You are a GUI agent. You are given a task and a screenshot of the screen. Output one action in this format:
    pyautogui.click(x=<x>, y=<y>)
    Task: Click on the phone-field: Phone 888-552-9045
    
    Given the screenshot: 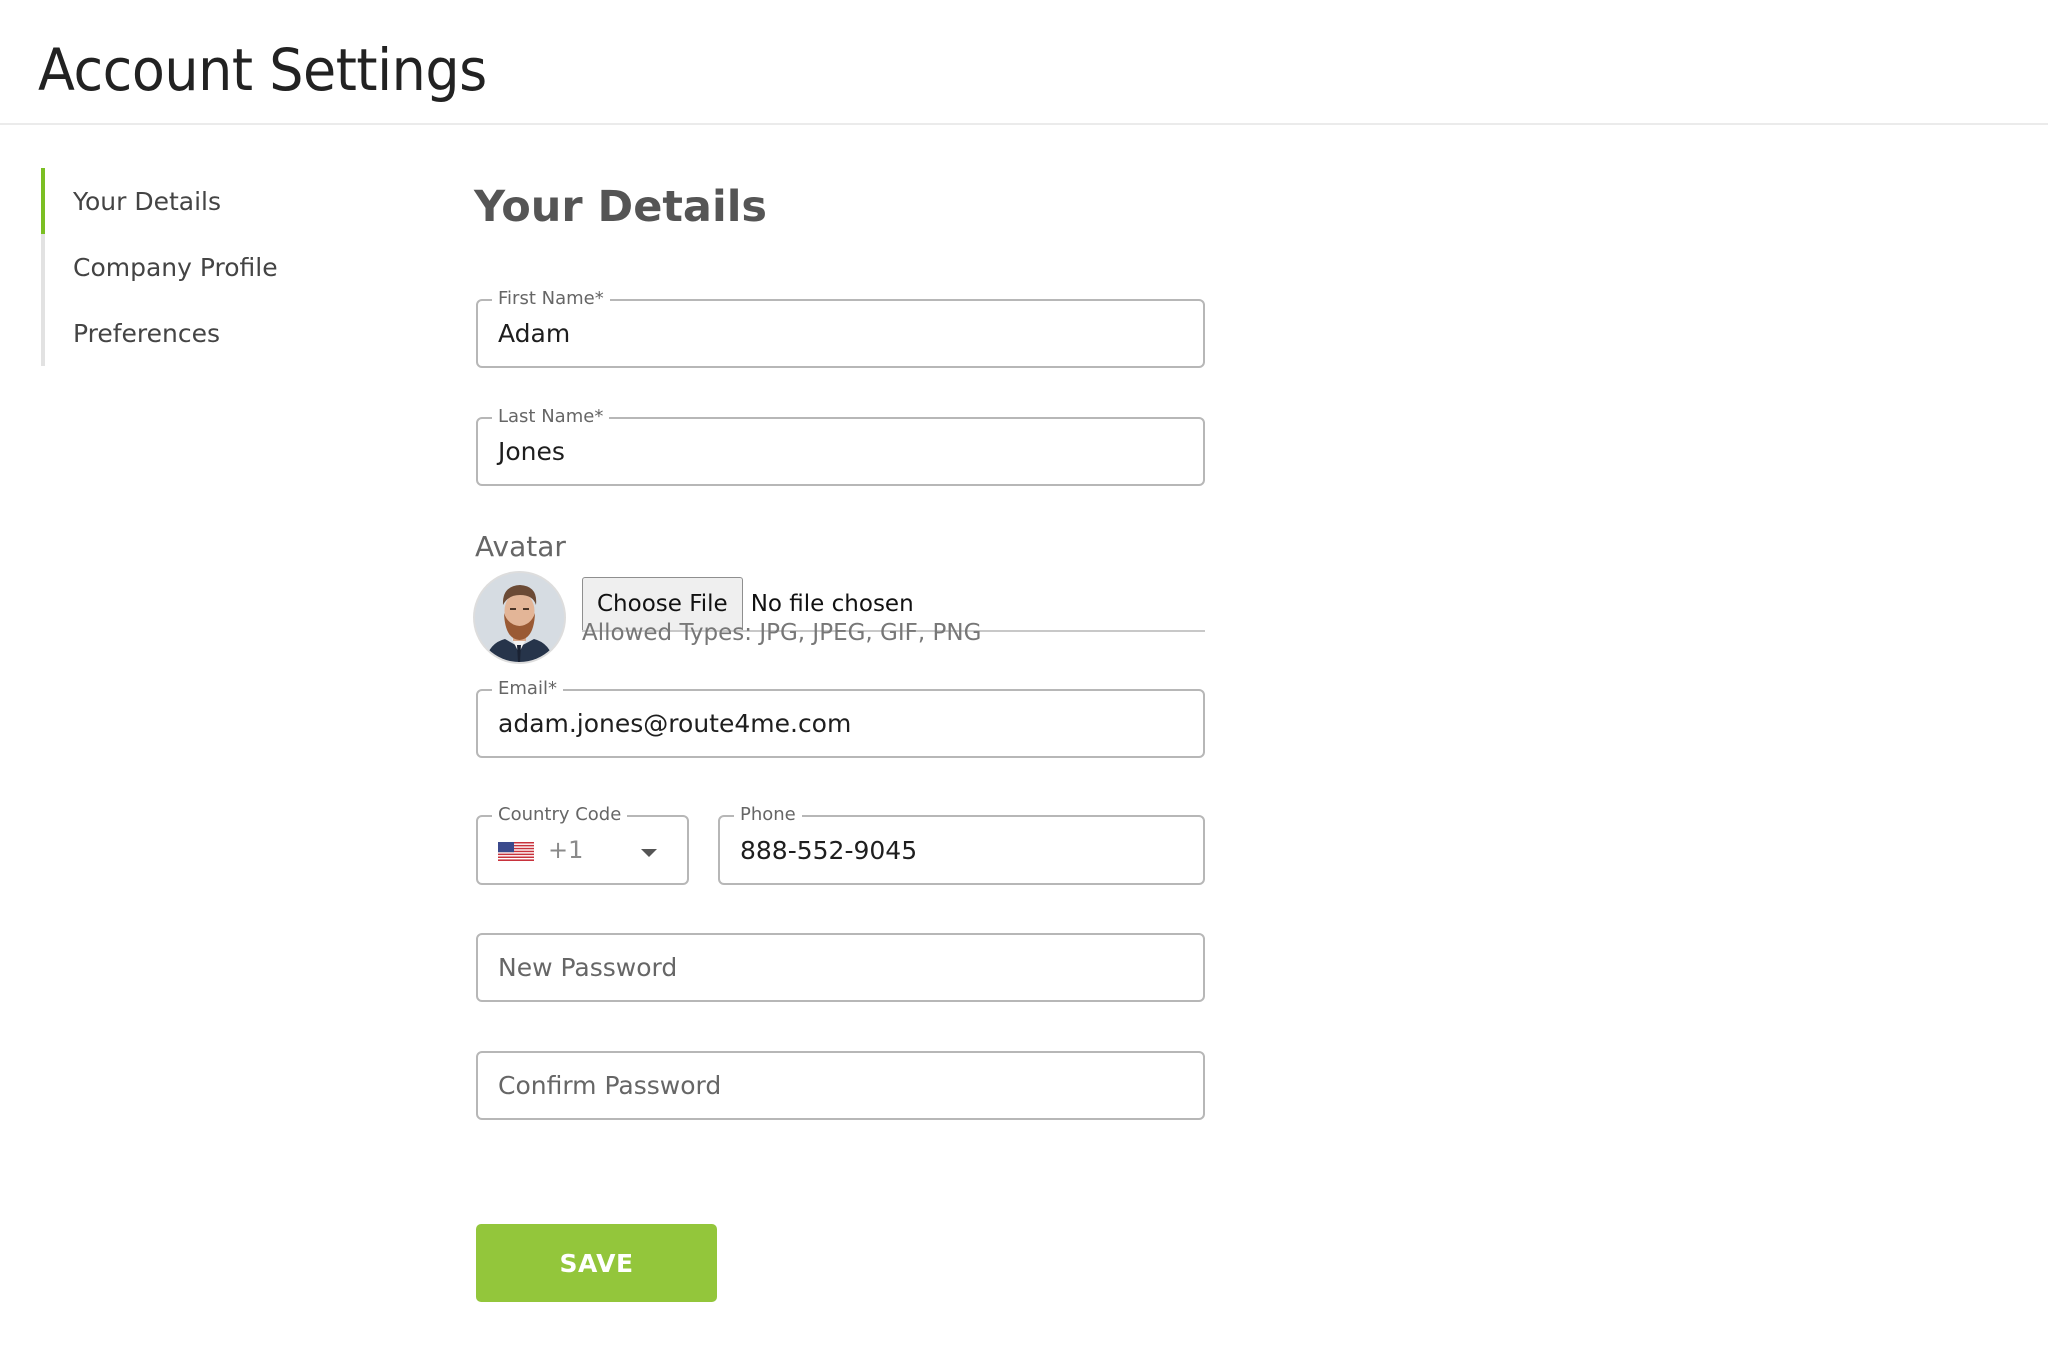 What is the action you would take?
    pyautogui.click(x=961, y=844)
    